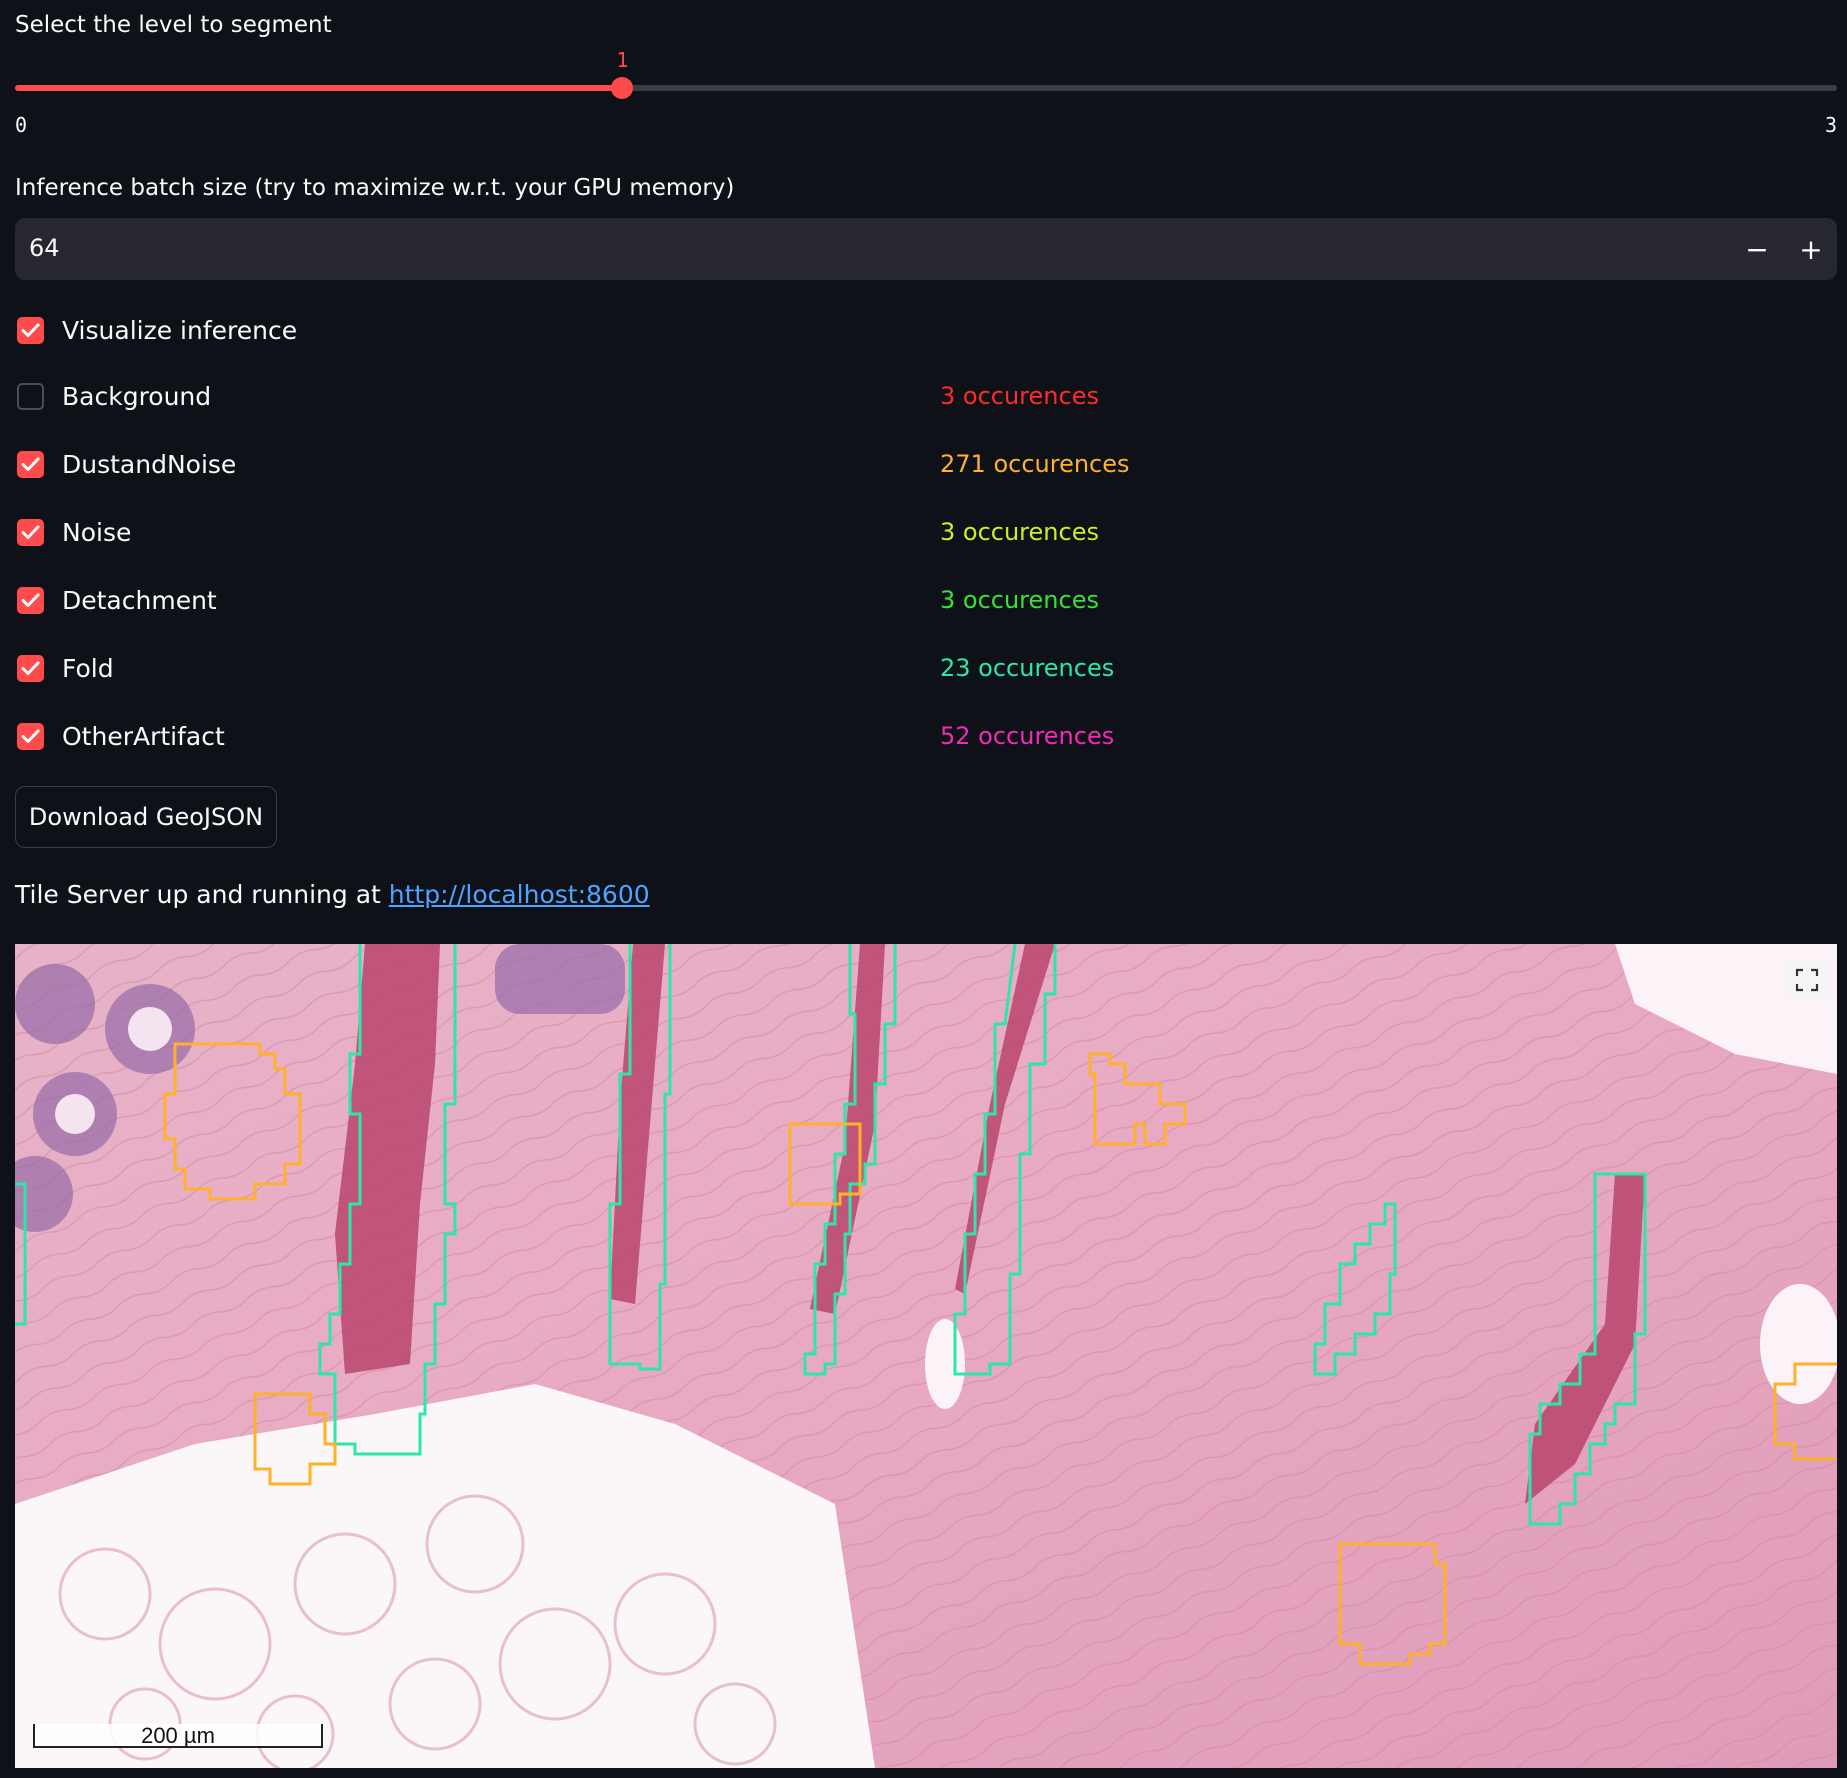 The width and height of the screenshot is (1847, 1778). What do you see at coordinates (202, 894) in the screenshot?
I see `tile-server-prefix: Tile Server up and running at` at bounding box center [202, 894].